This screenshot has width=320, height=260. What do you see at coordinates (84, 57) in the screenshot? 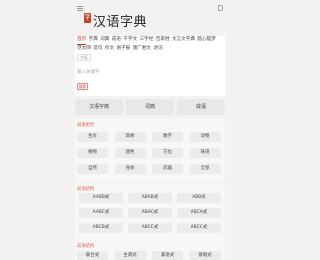
I see `input-tag: 字板` at bounding box center [84, 57].